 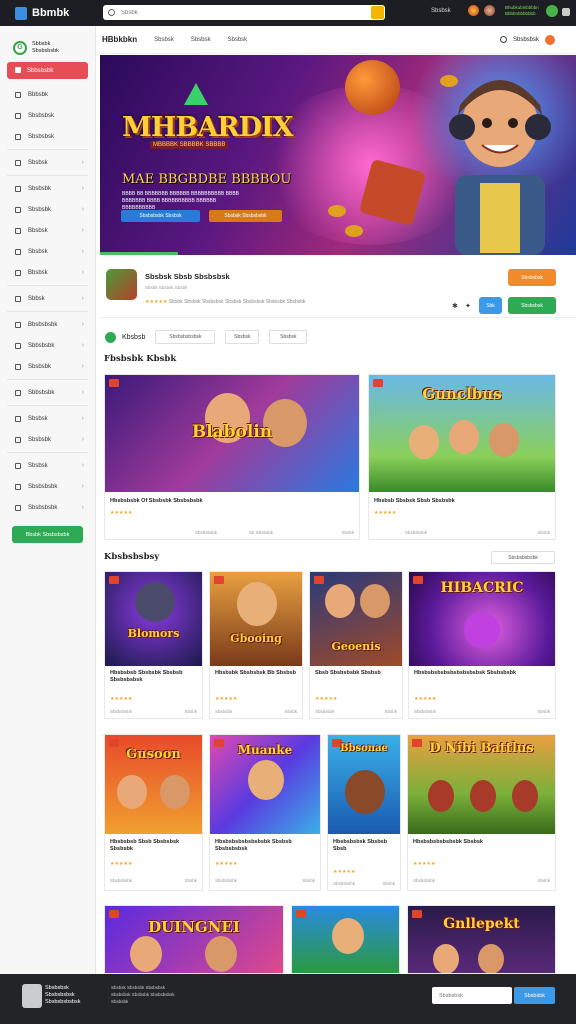 I want to click on menu-icon, so click(x=566, y=12).